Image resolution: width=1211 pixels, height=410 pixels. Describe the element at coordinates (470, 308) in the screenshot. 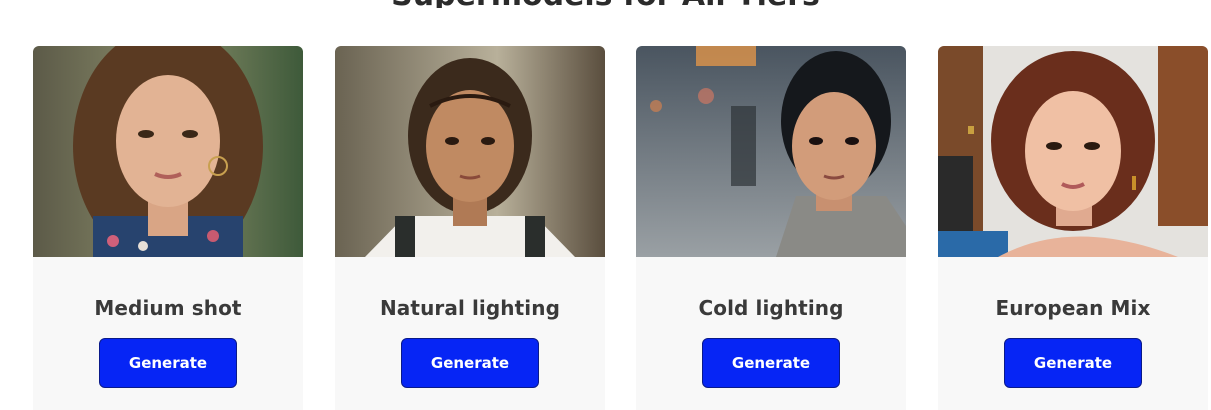

I see `card-title: Natural lighting` at that location.